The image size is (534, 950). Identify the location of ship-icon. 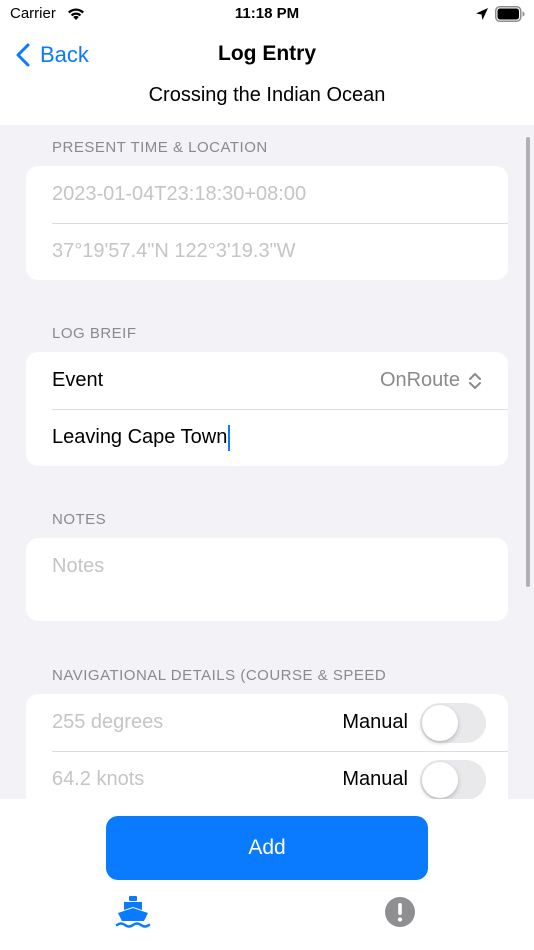
(133, 912).